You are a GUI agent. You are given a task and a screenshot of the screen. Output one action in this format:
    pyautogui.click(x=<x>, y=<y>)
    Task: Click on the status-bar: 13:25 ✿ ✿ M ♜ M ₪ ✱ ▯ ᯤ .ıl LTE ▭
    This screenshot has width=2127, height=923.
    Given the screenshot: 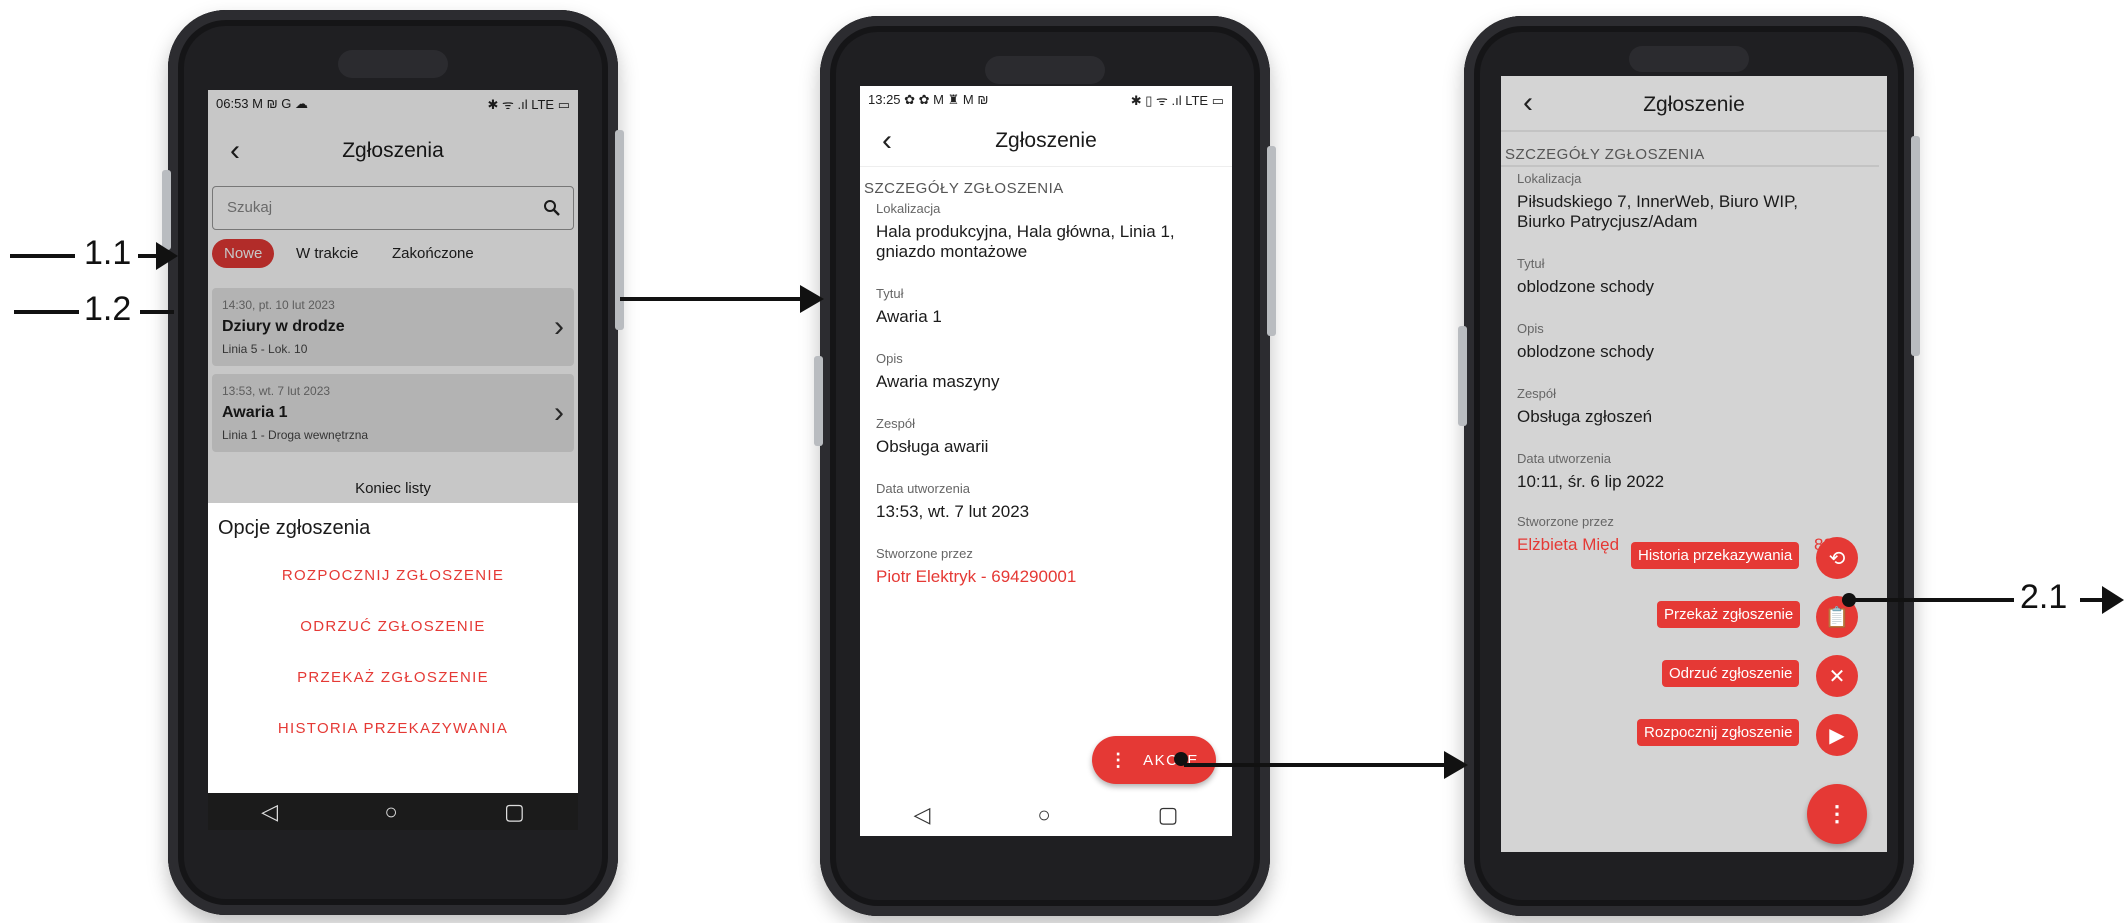 What is the action you would take?
    pyautogui.click(x=1046, y=100)
    